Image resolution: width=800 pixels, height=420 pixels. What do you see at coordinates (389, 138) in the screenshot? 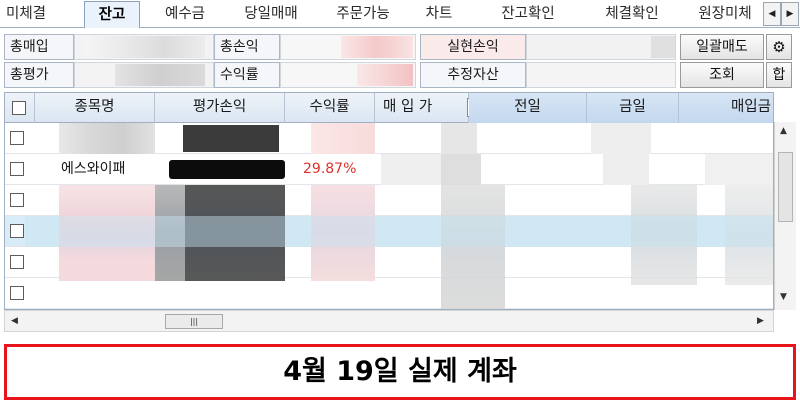
I see `table-row` at bounding box center [389, 138].